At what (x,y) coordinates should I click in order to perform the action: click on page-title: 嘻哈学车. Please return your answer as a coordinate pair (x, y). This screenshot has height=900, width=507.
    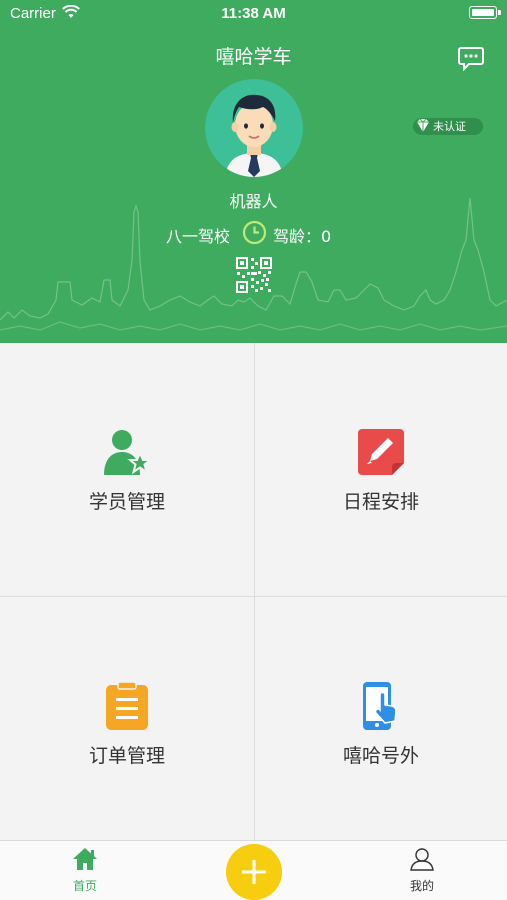
    Looking at the image, I should click on (253, 57).